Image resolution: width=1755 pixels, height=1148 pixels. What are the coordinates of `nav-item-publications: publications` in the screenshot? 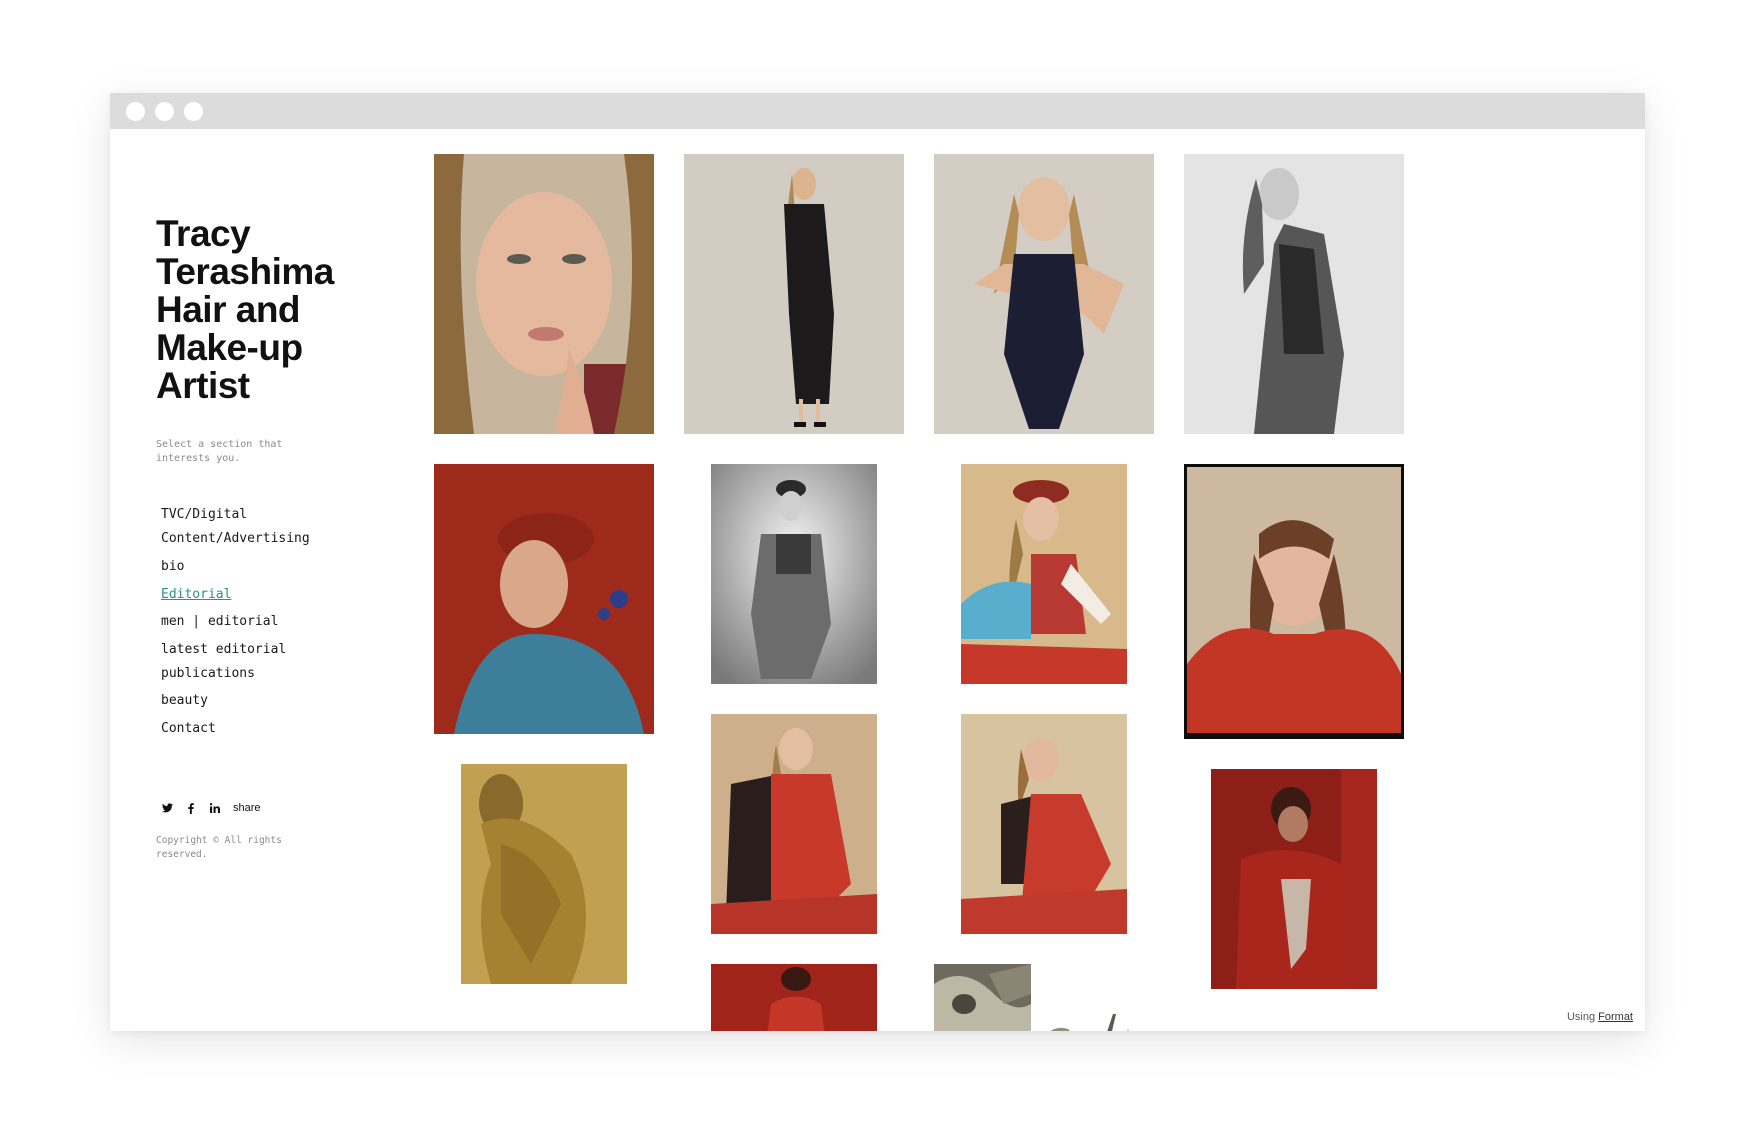 It's located at (208, 673).